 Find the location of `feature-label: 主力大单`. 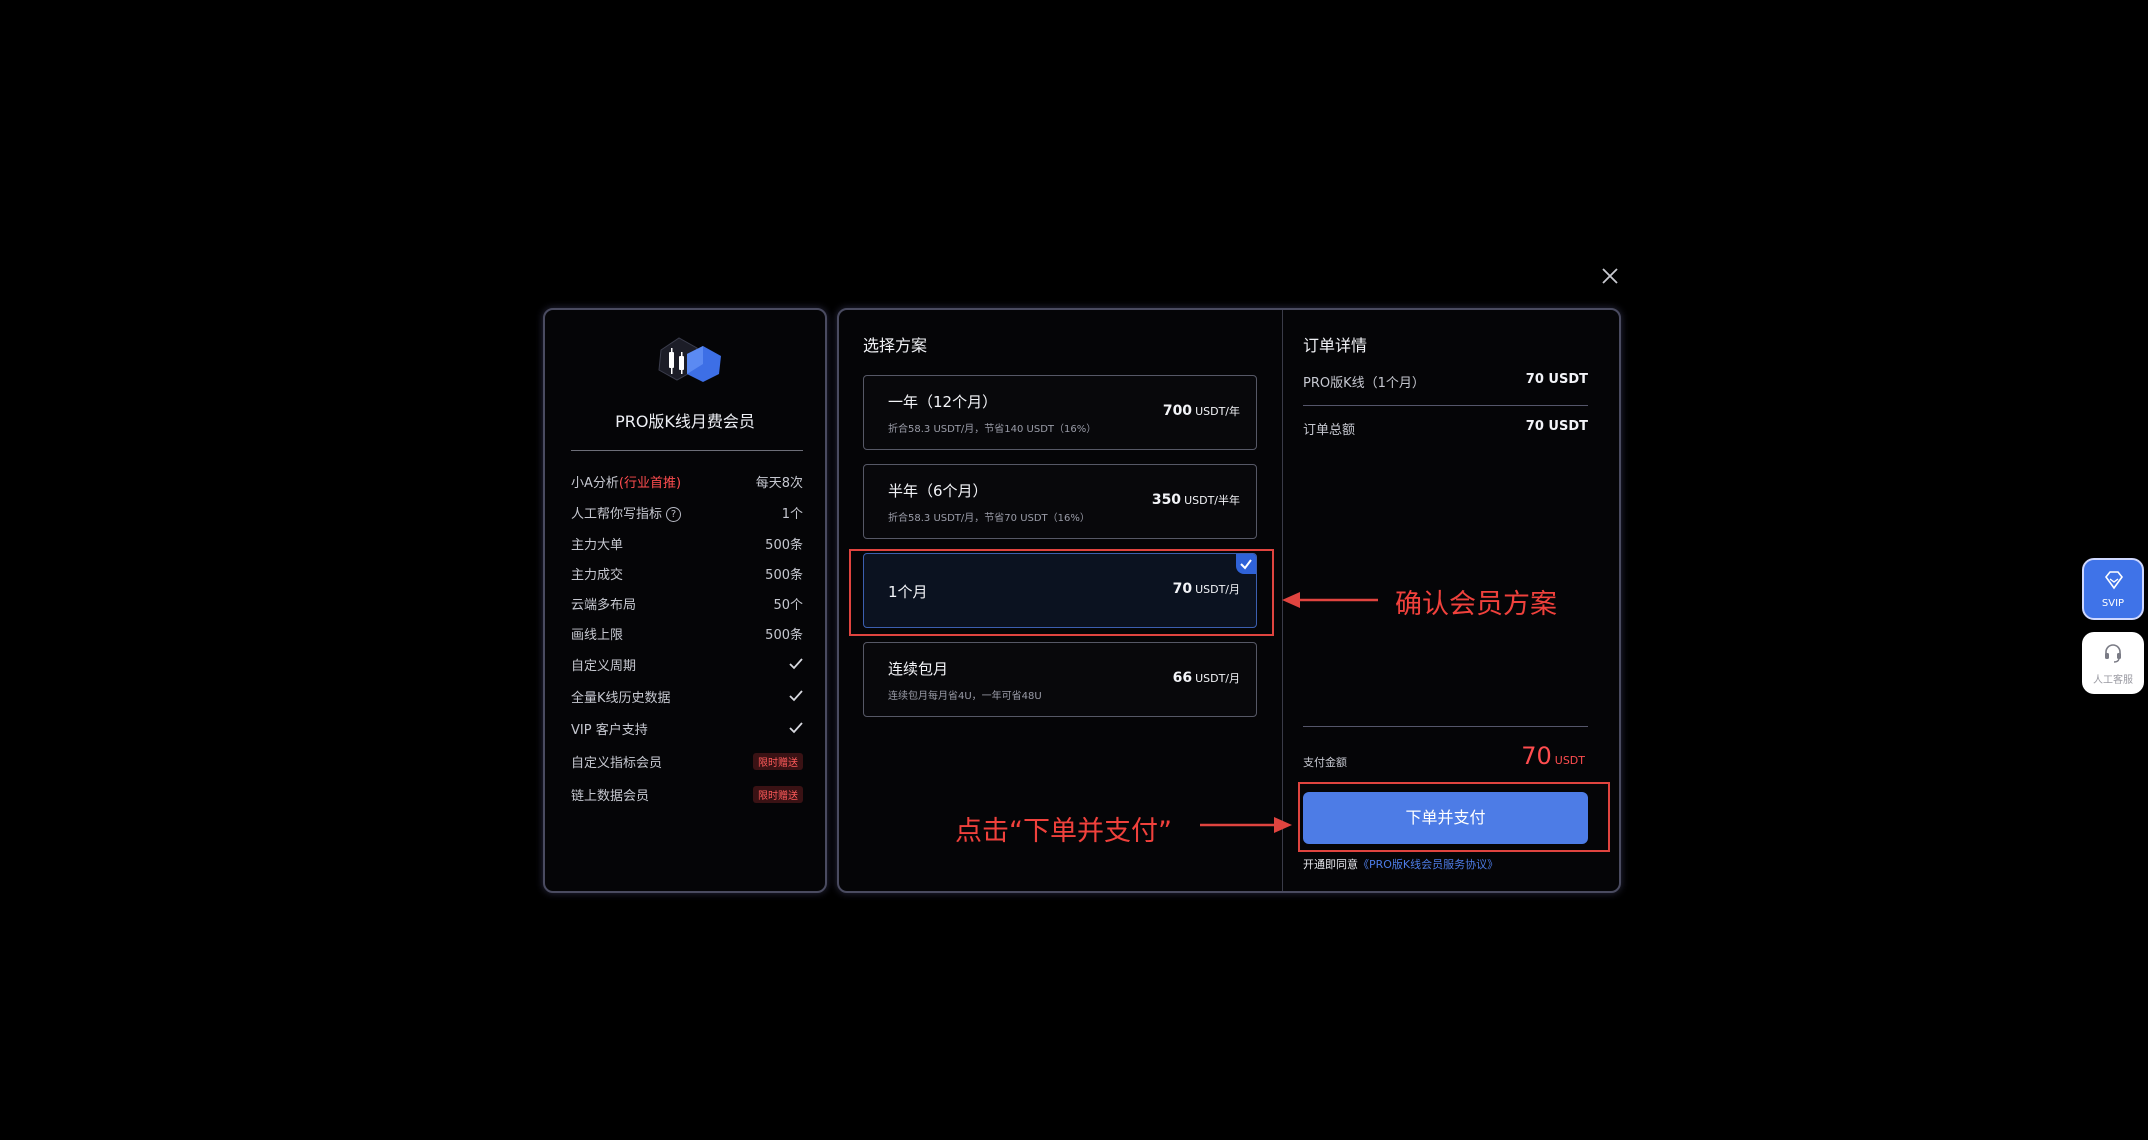

feature-label: 主力大单 is located at coordinates (597, 545).